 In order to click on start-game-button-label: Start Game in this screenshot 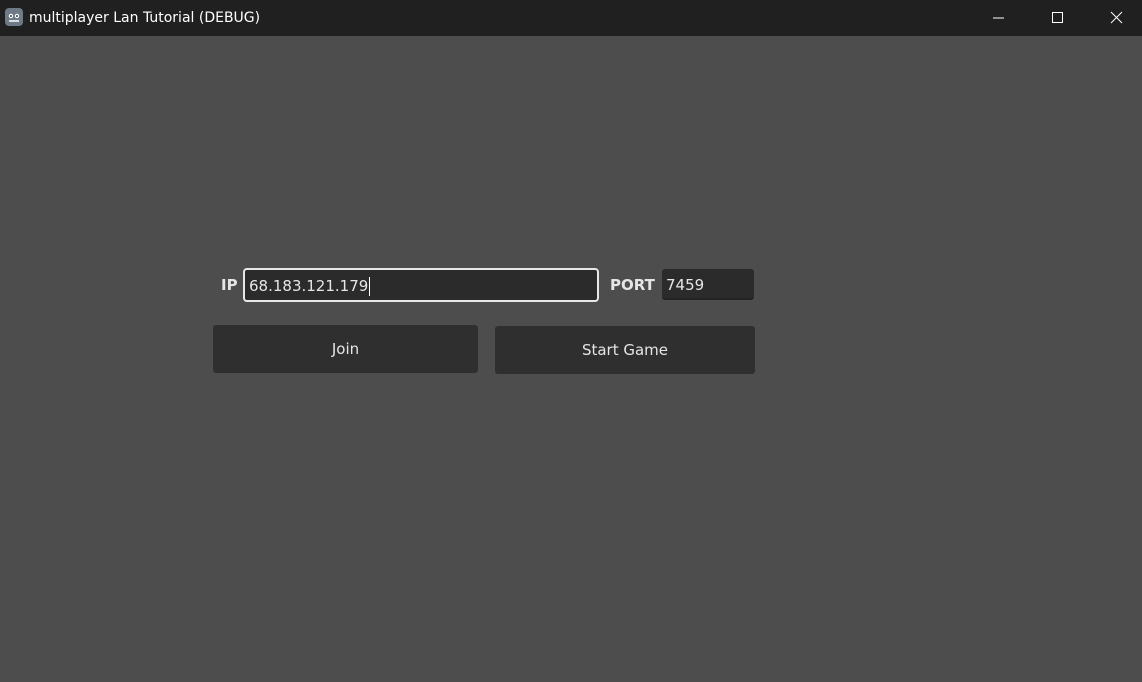, I will do `click(625, 350)`.